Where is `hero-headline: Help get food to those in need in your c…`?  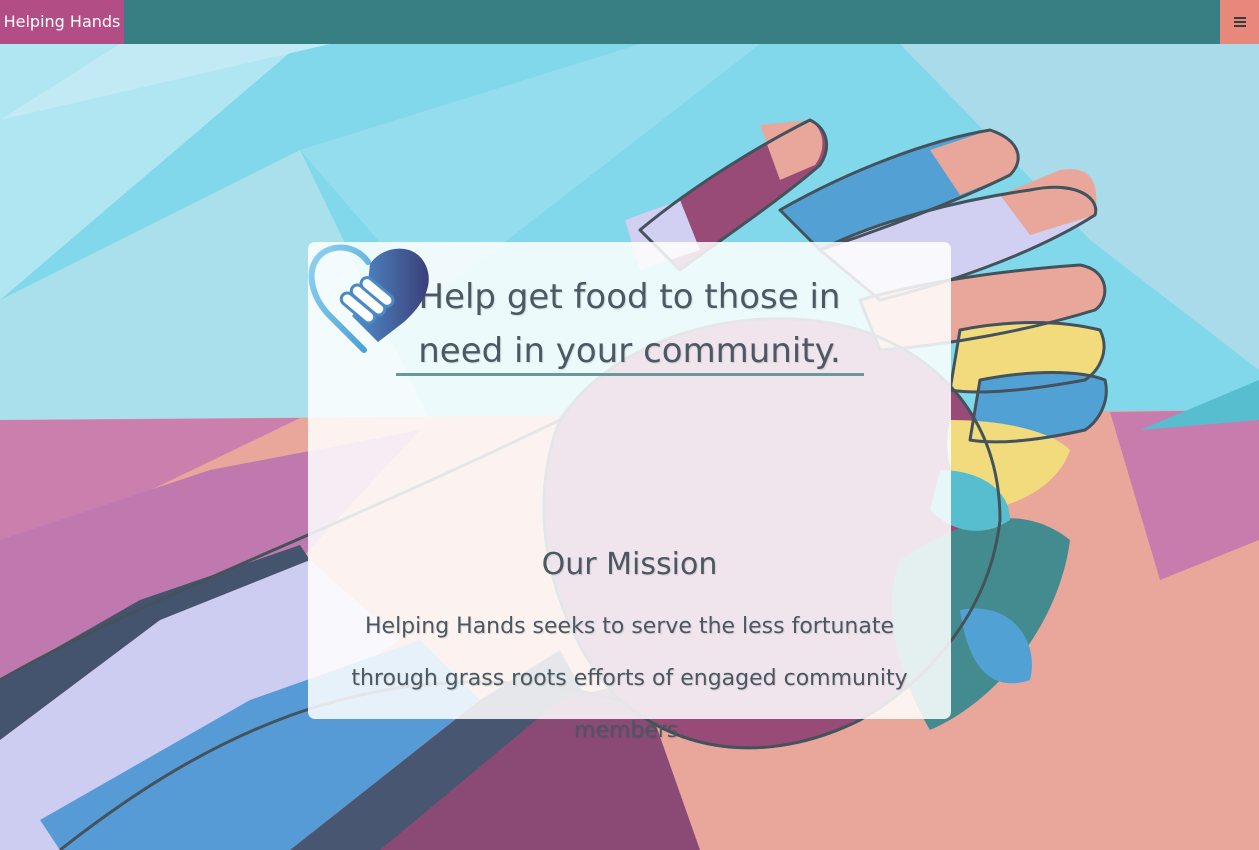
hero-headline: Help get food to those in need in your c… is located at coordinates (629, 324).